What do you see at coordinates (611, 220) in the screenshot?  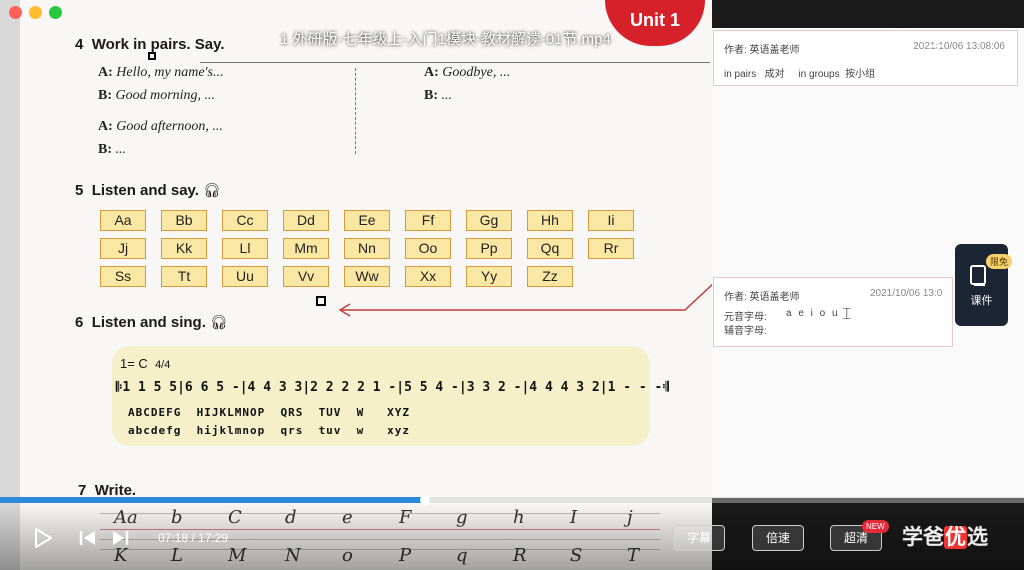 I see `letter-box: Ii` at bounding box center [611, 220].